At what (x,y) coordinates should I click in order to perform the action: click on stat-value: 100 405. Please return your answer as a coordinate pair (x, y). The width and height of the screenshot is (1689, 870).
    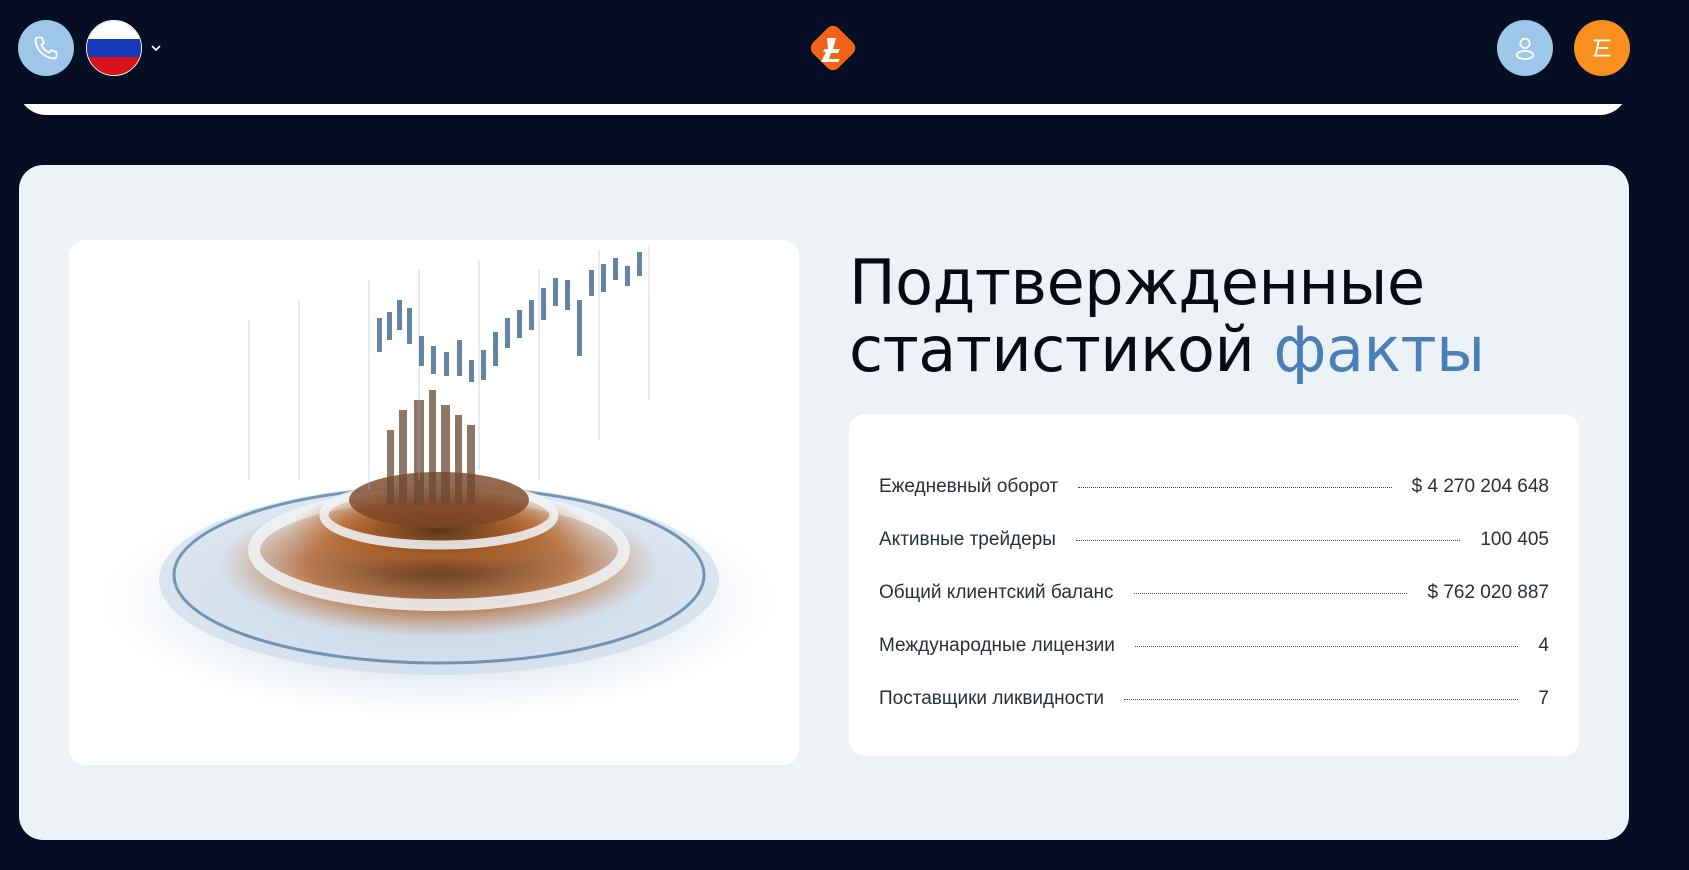
    Looking at the image, I should click on (1514, 539).